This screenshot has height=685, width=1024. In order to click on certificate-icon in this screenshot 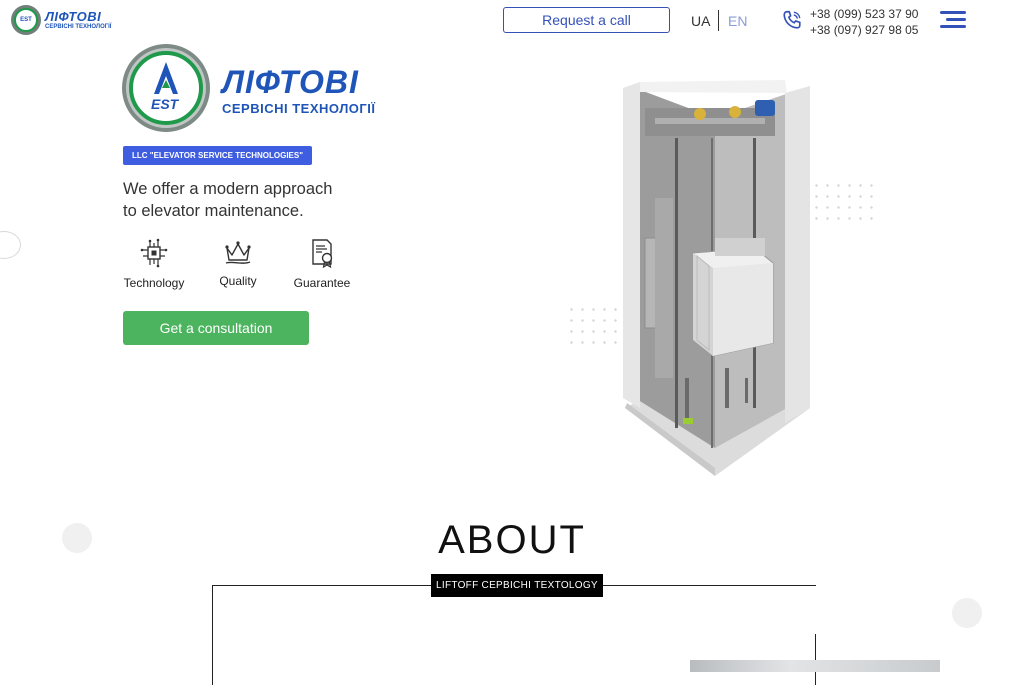, I will do `click(322, 253)`.